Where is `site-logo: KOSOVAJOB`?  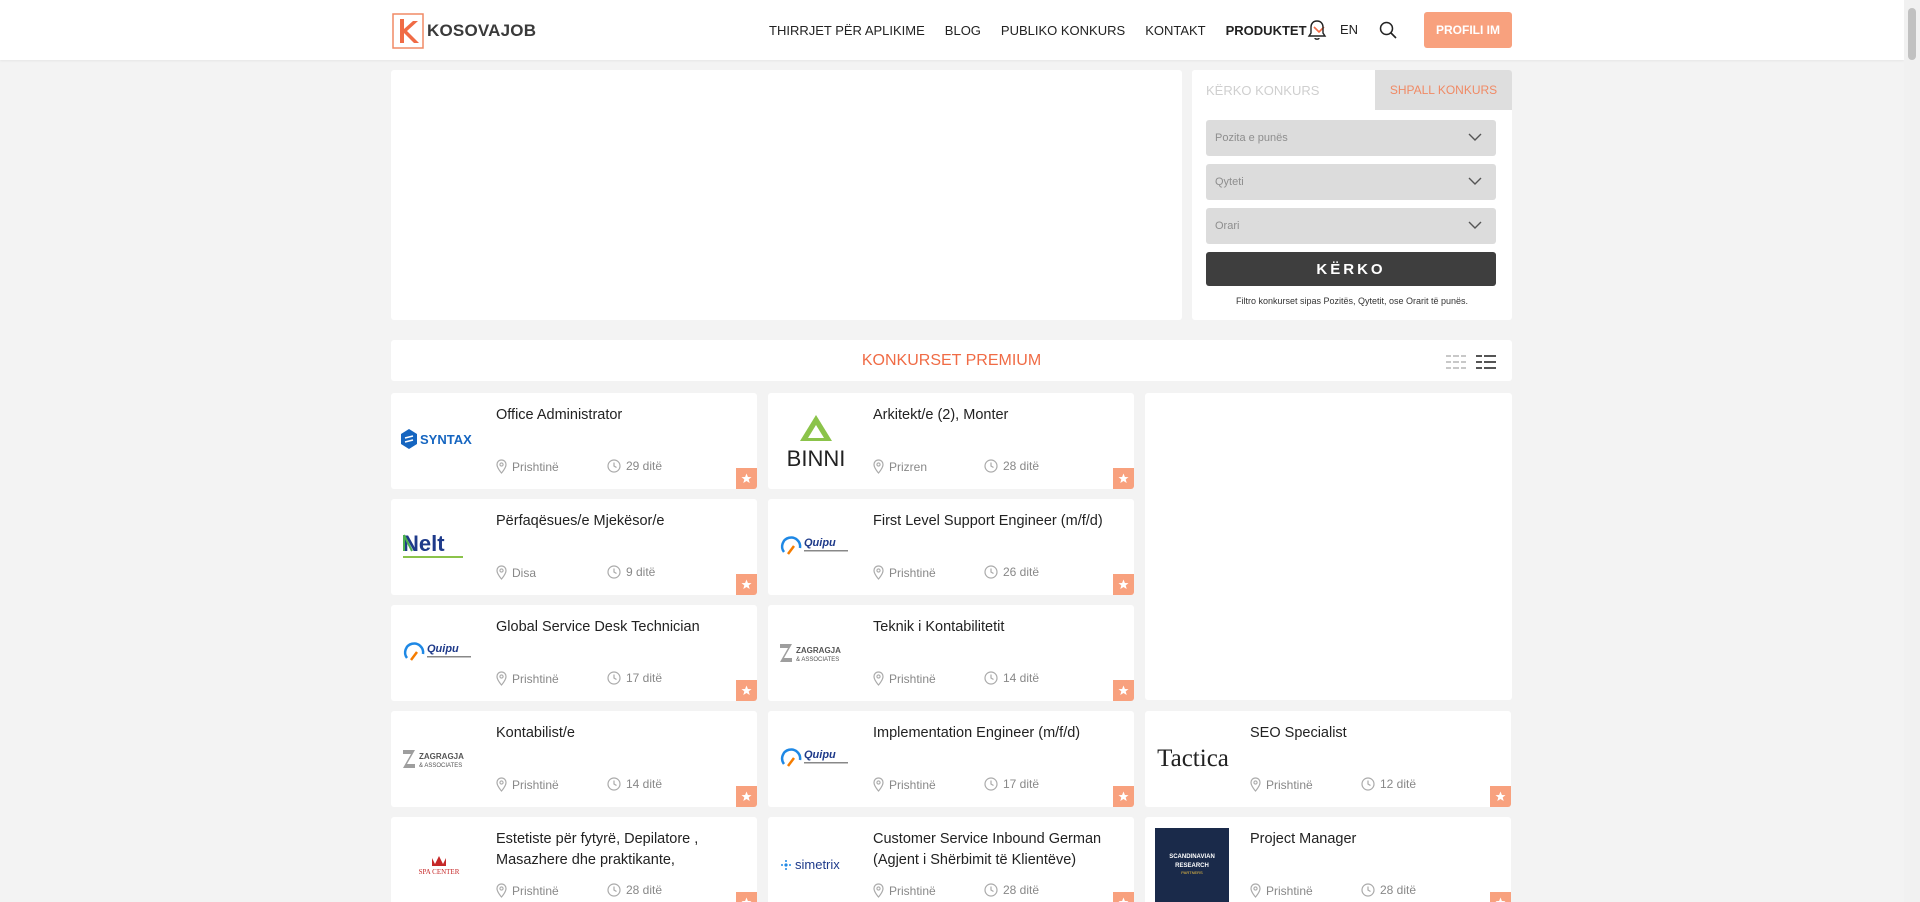
site-logo: KOSOVAJOB is located at coordinates (464, 31).